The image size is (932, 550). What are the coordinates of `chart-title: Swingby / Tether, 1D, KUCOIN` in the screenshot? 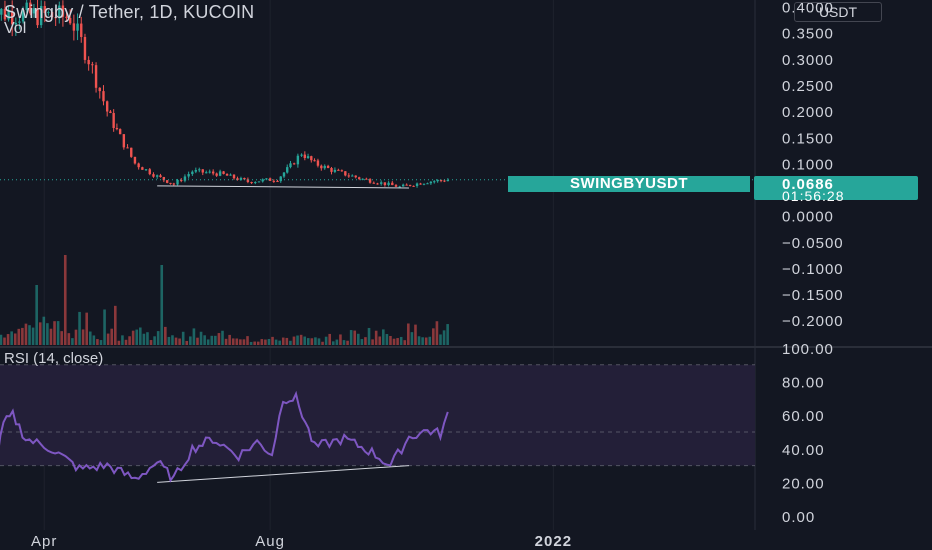 It's located at (129, 12).